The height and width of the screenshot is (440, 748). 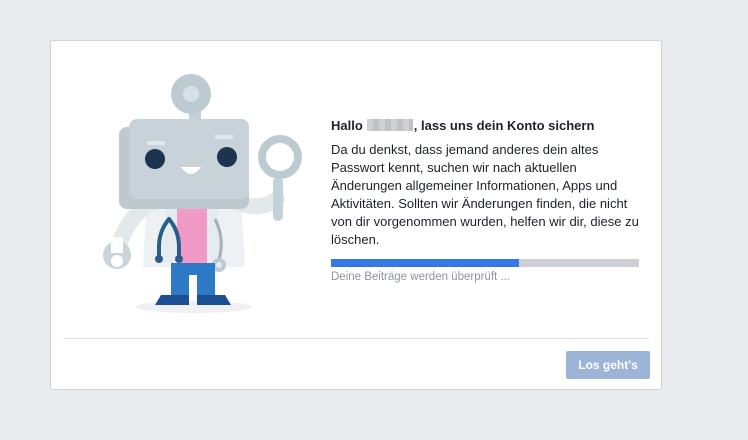 I want to click on lets-go-button: Los geht's, so click(x=608, y=365).